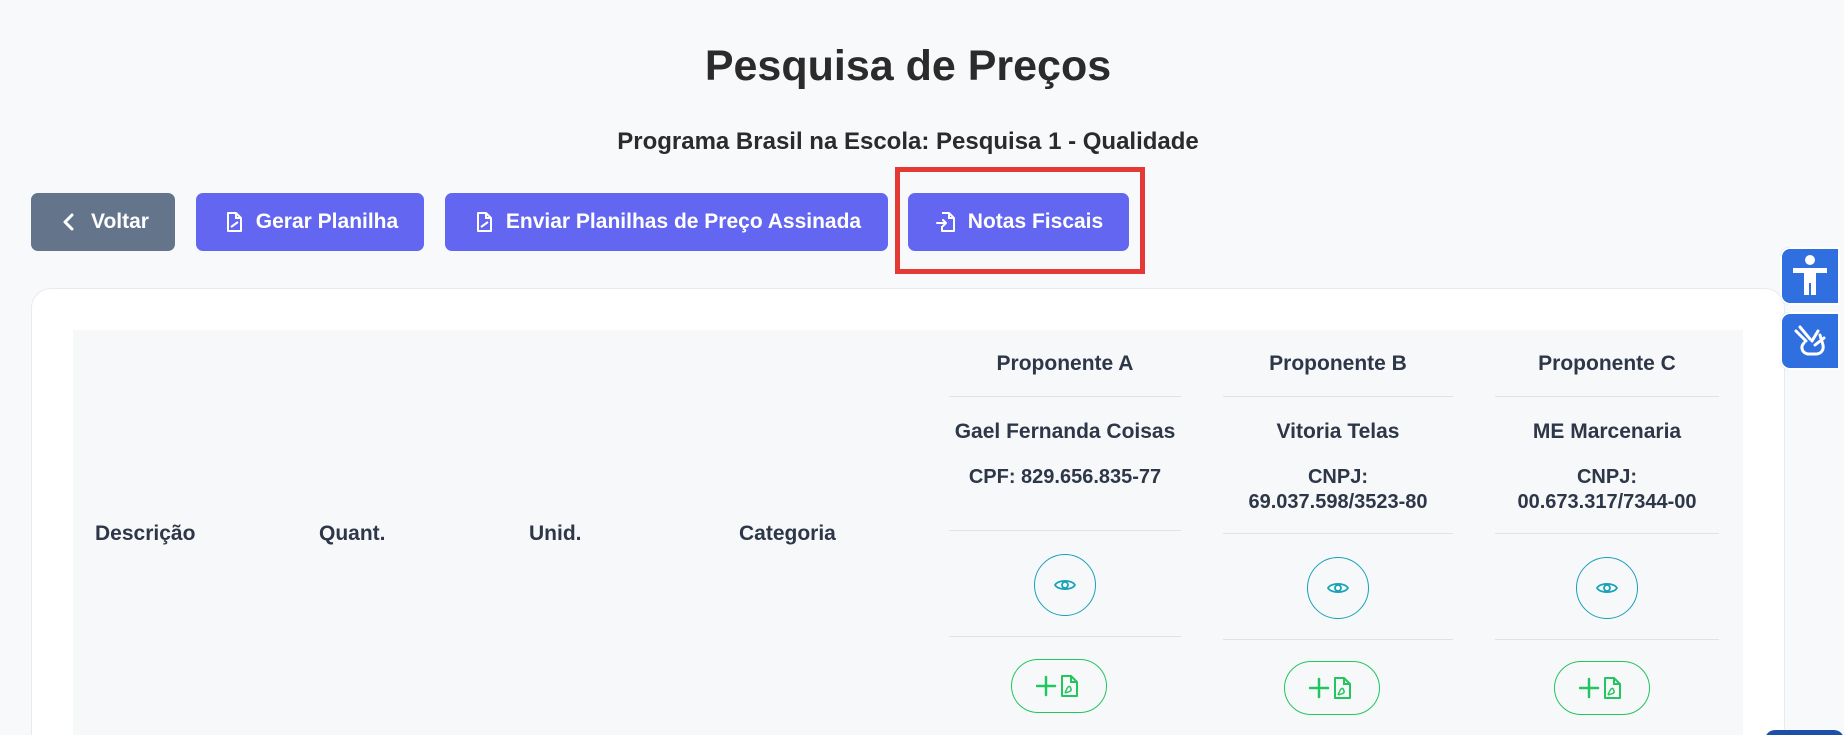 This screenshot has height=735, width=1844. I want to click on proponente-doc-line1: CPF: 829.656.835-77, so click(1065, 477).